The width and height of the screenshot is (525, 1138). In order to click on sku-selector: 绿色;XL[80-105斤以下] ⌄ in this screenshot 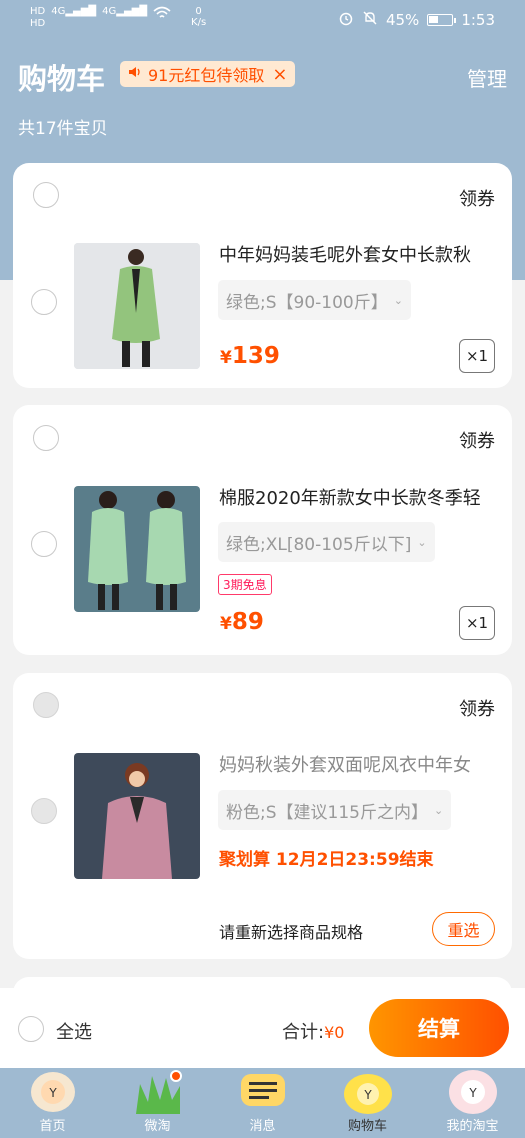, I will do `click(326, 542)`.